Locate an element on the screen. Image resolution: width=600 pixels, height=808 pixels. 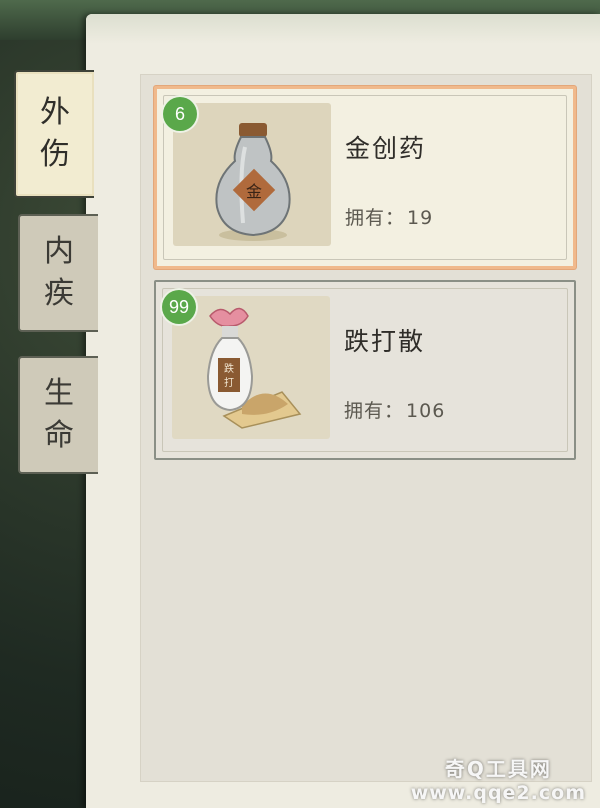
item-owned: 拥有： 19 is located at coordinates (389, 216).